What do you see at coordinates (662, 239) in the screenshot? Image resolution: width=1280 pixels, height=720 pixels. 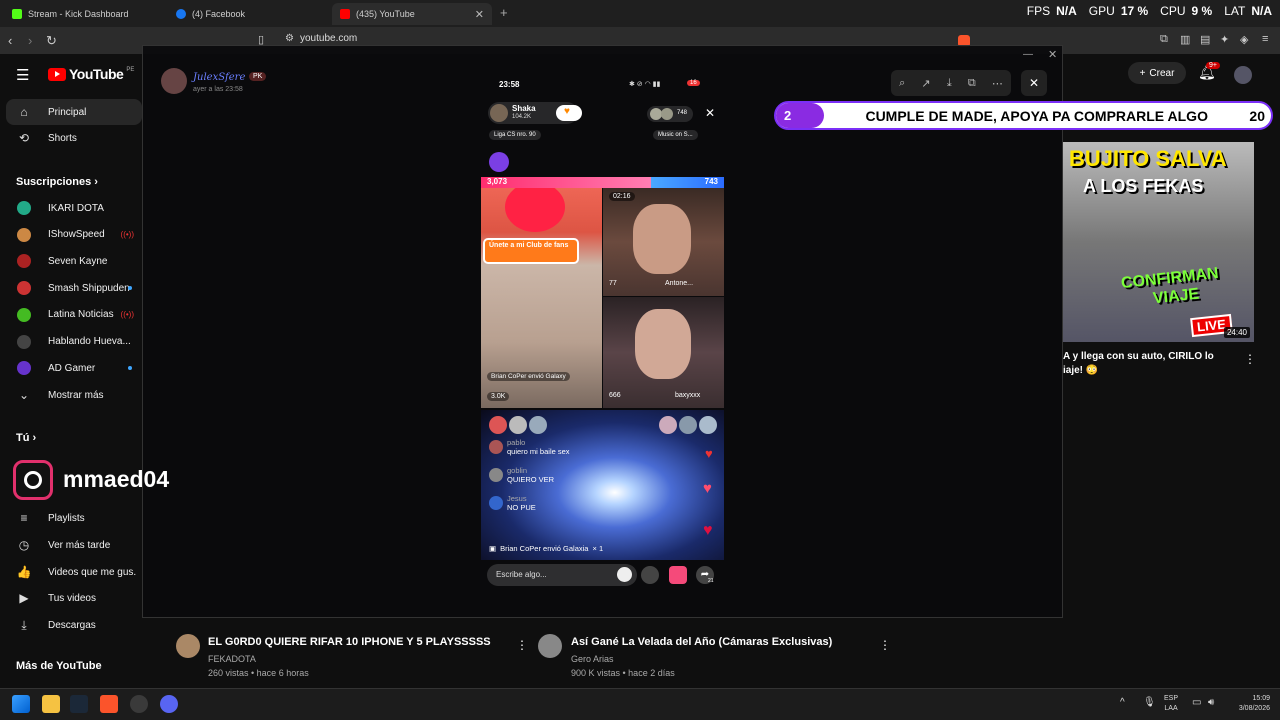 I see `guest-face` at bounding box center [662, 239].